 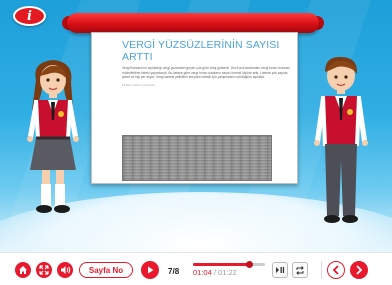 What do you see at coordinates (227, 272) in the screenshot?
I see `time-total: 01:22` at bounding box center [227, 272].